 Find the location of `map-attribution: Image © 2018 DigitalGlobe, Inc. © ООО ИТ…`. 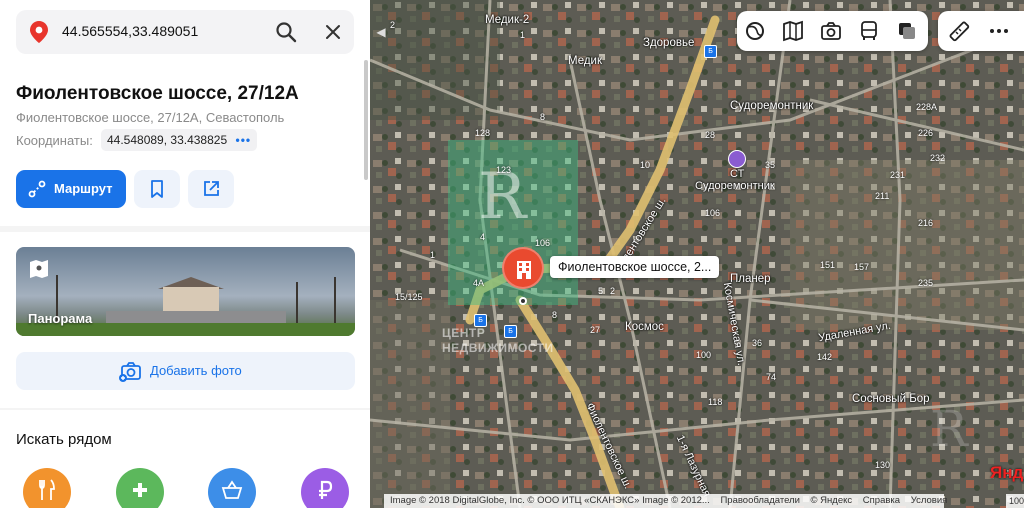

map-attribution: Image © 2018 DigitalGlobe, Inc. © ООО ИТ… is located at coordinates (665, 501).